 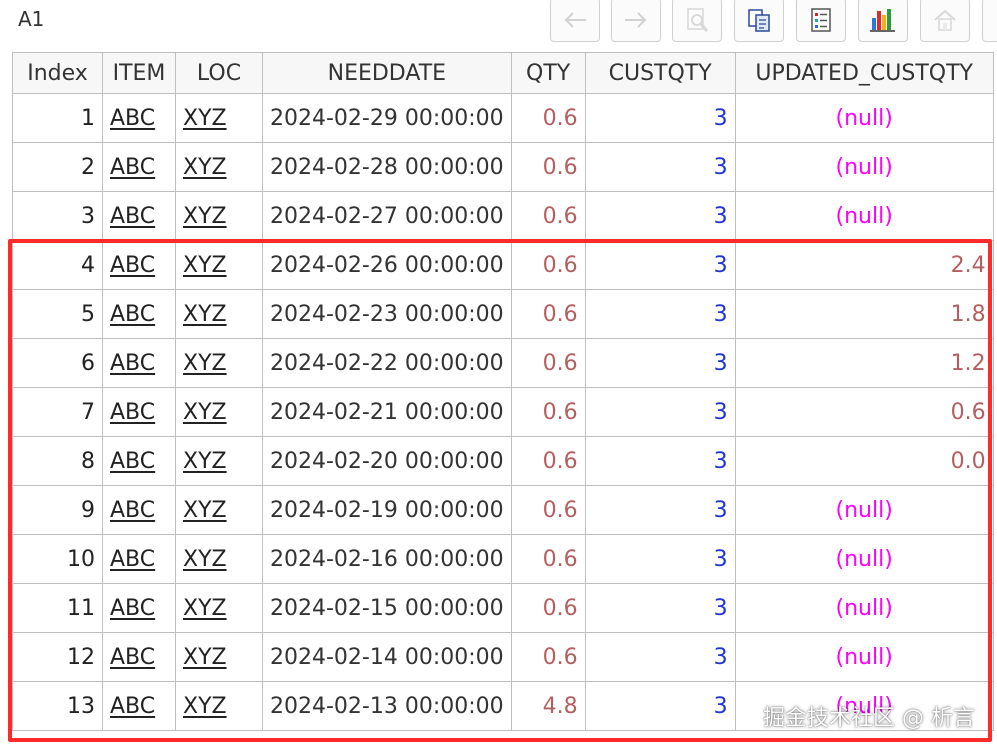 What do you see at coordinates (57, 461) in the screenshot?
I see `cell-index: 8` at bounding box center [57, 461].